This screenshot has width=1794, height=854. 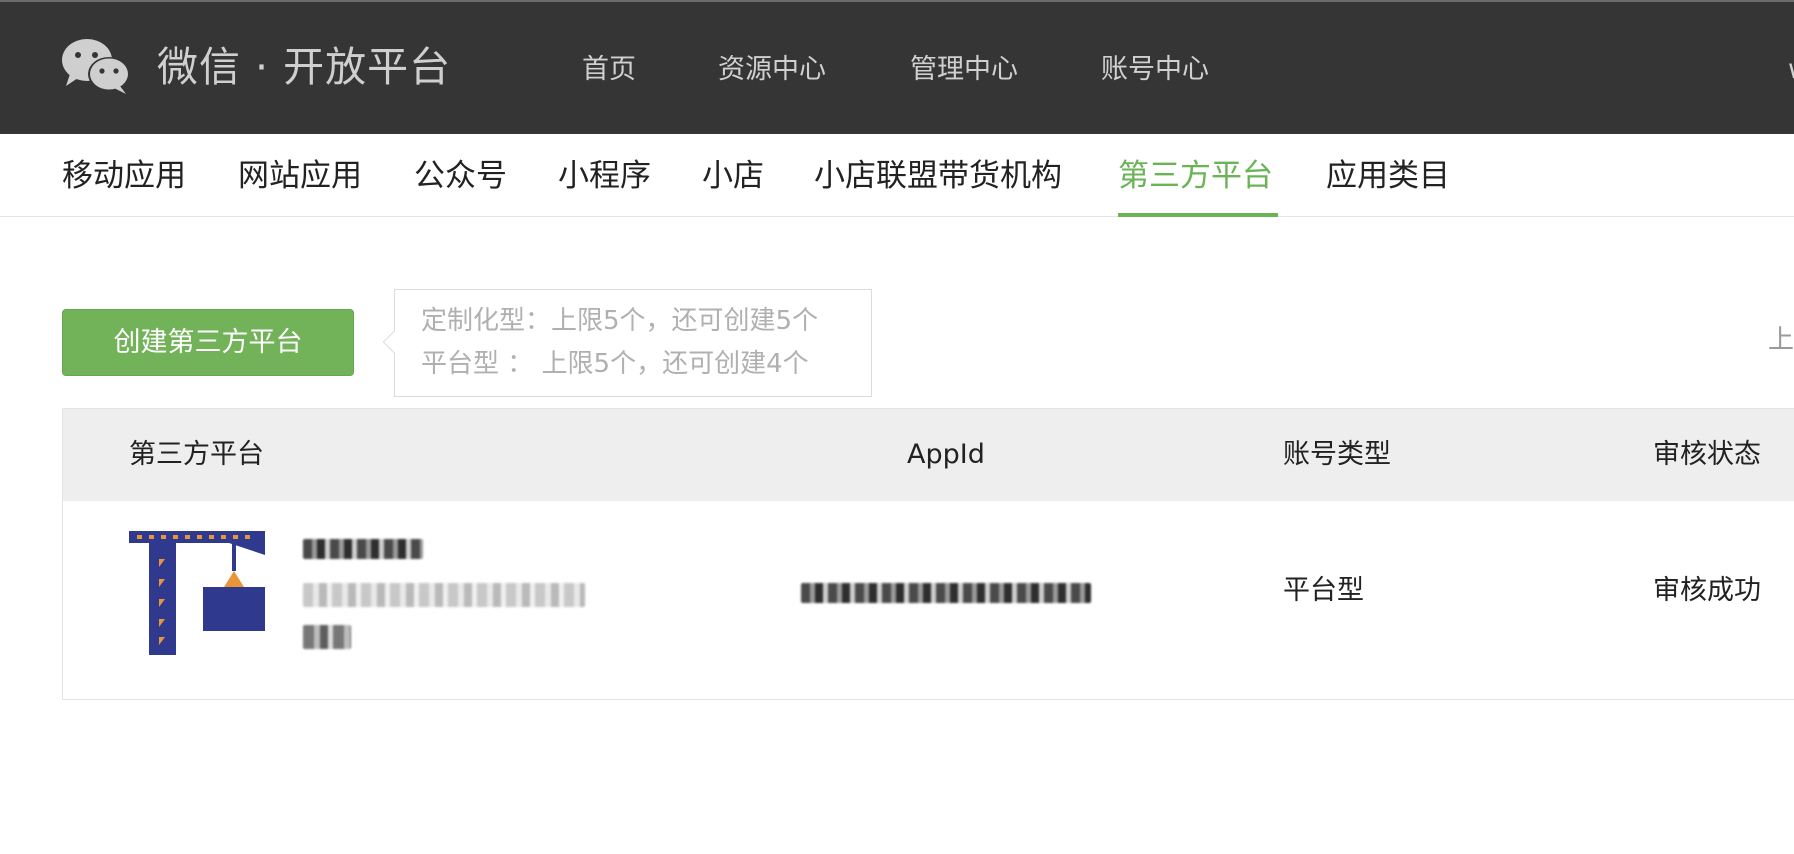 I want to click on tab-mini-program: 小程序, so click(x=604, y=176).